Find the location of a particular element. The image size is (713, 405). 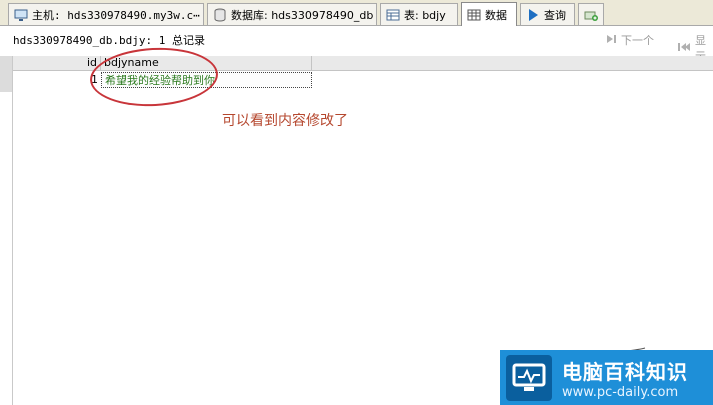

tab-data: 数据 is located at coordinates (489, 14).